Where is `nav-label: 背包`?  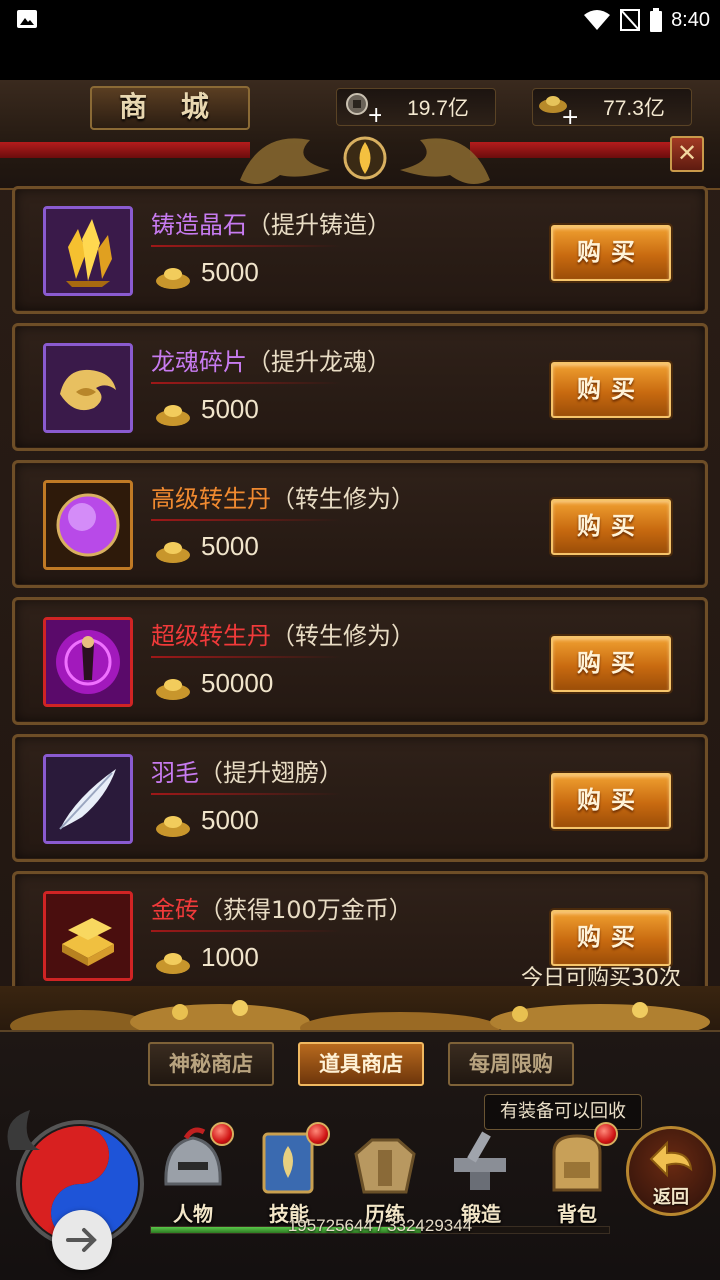
nav-label: 背包 is located at coordinates (577, 1214).